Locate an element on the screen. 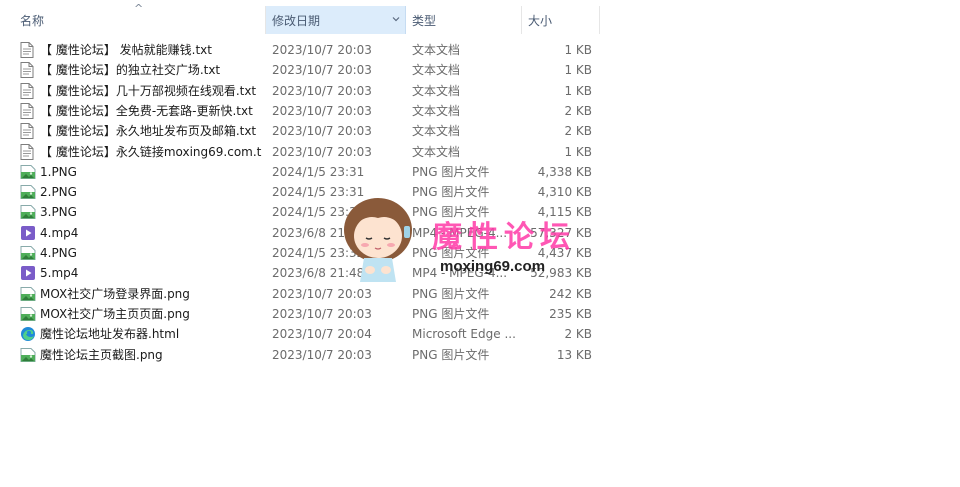 The width and height of the screenshot is (960, 487). column-header-size-label: 大小 is located at coordinates (540, 20).